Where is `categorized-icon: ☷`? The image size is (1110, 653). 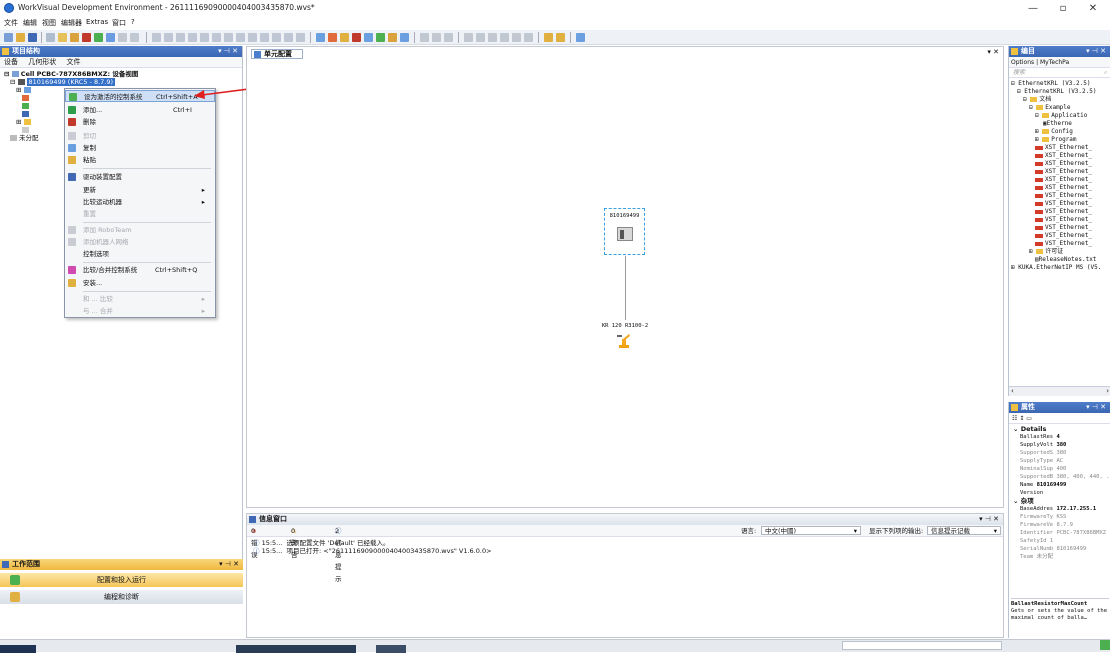
categorized-icon: ☷ is located at coordinates (1014, 418).